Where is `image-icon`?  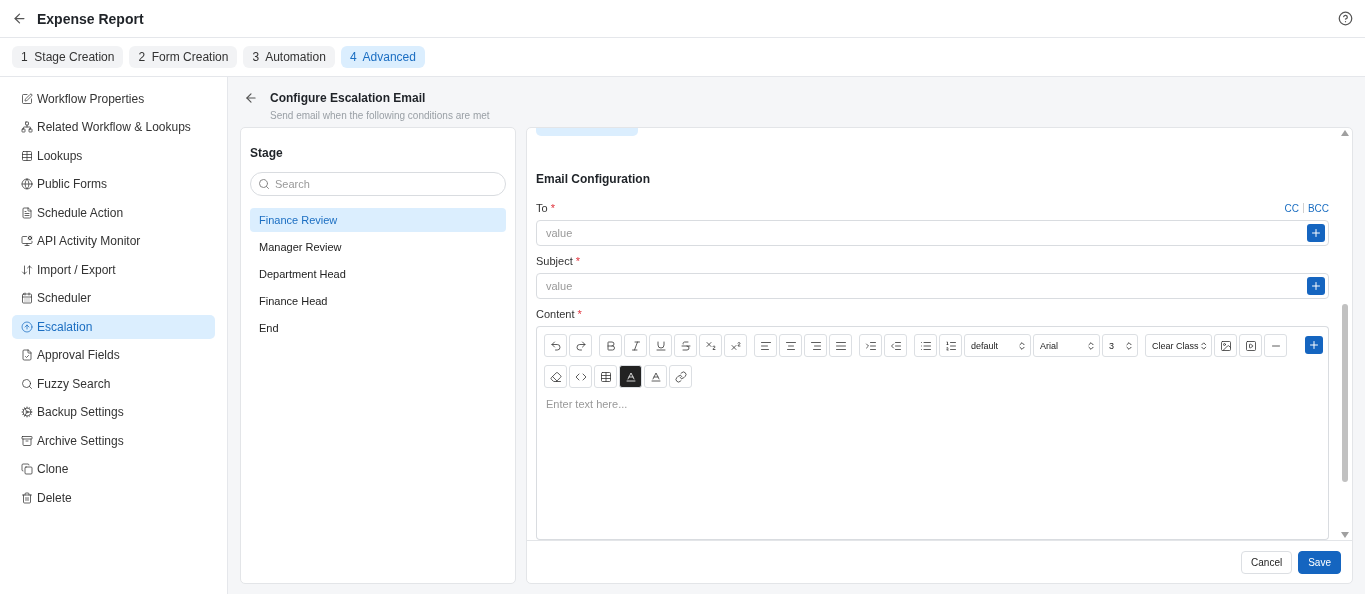 image-icon is located at coordinates (1225, 345).